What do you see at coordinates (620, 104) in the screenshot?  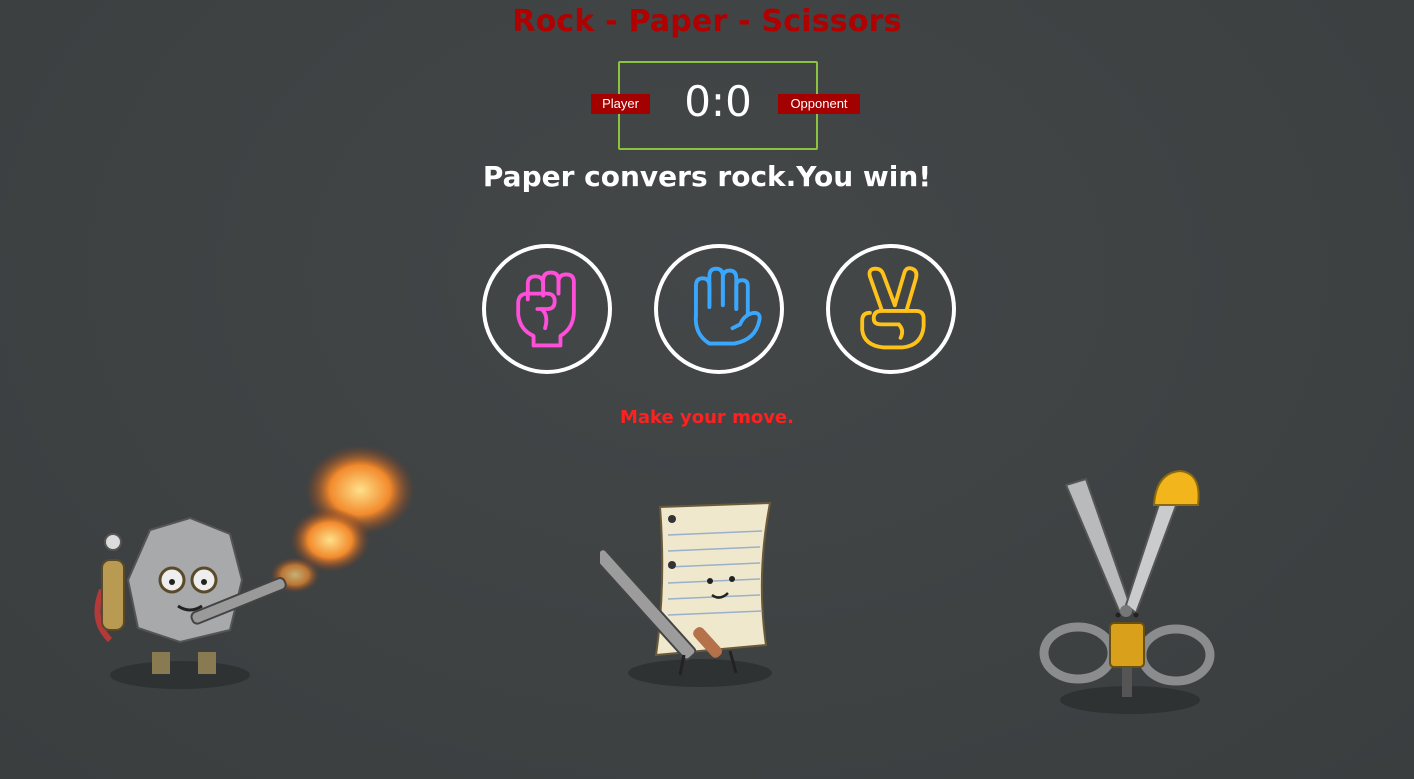 I see `player-label: Player` at bounding box center [620, 104].